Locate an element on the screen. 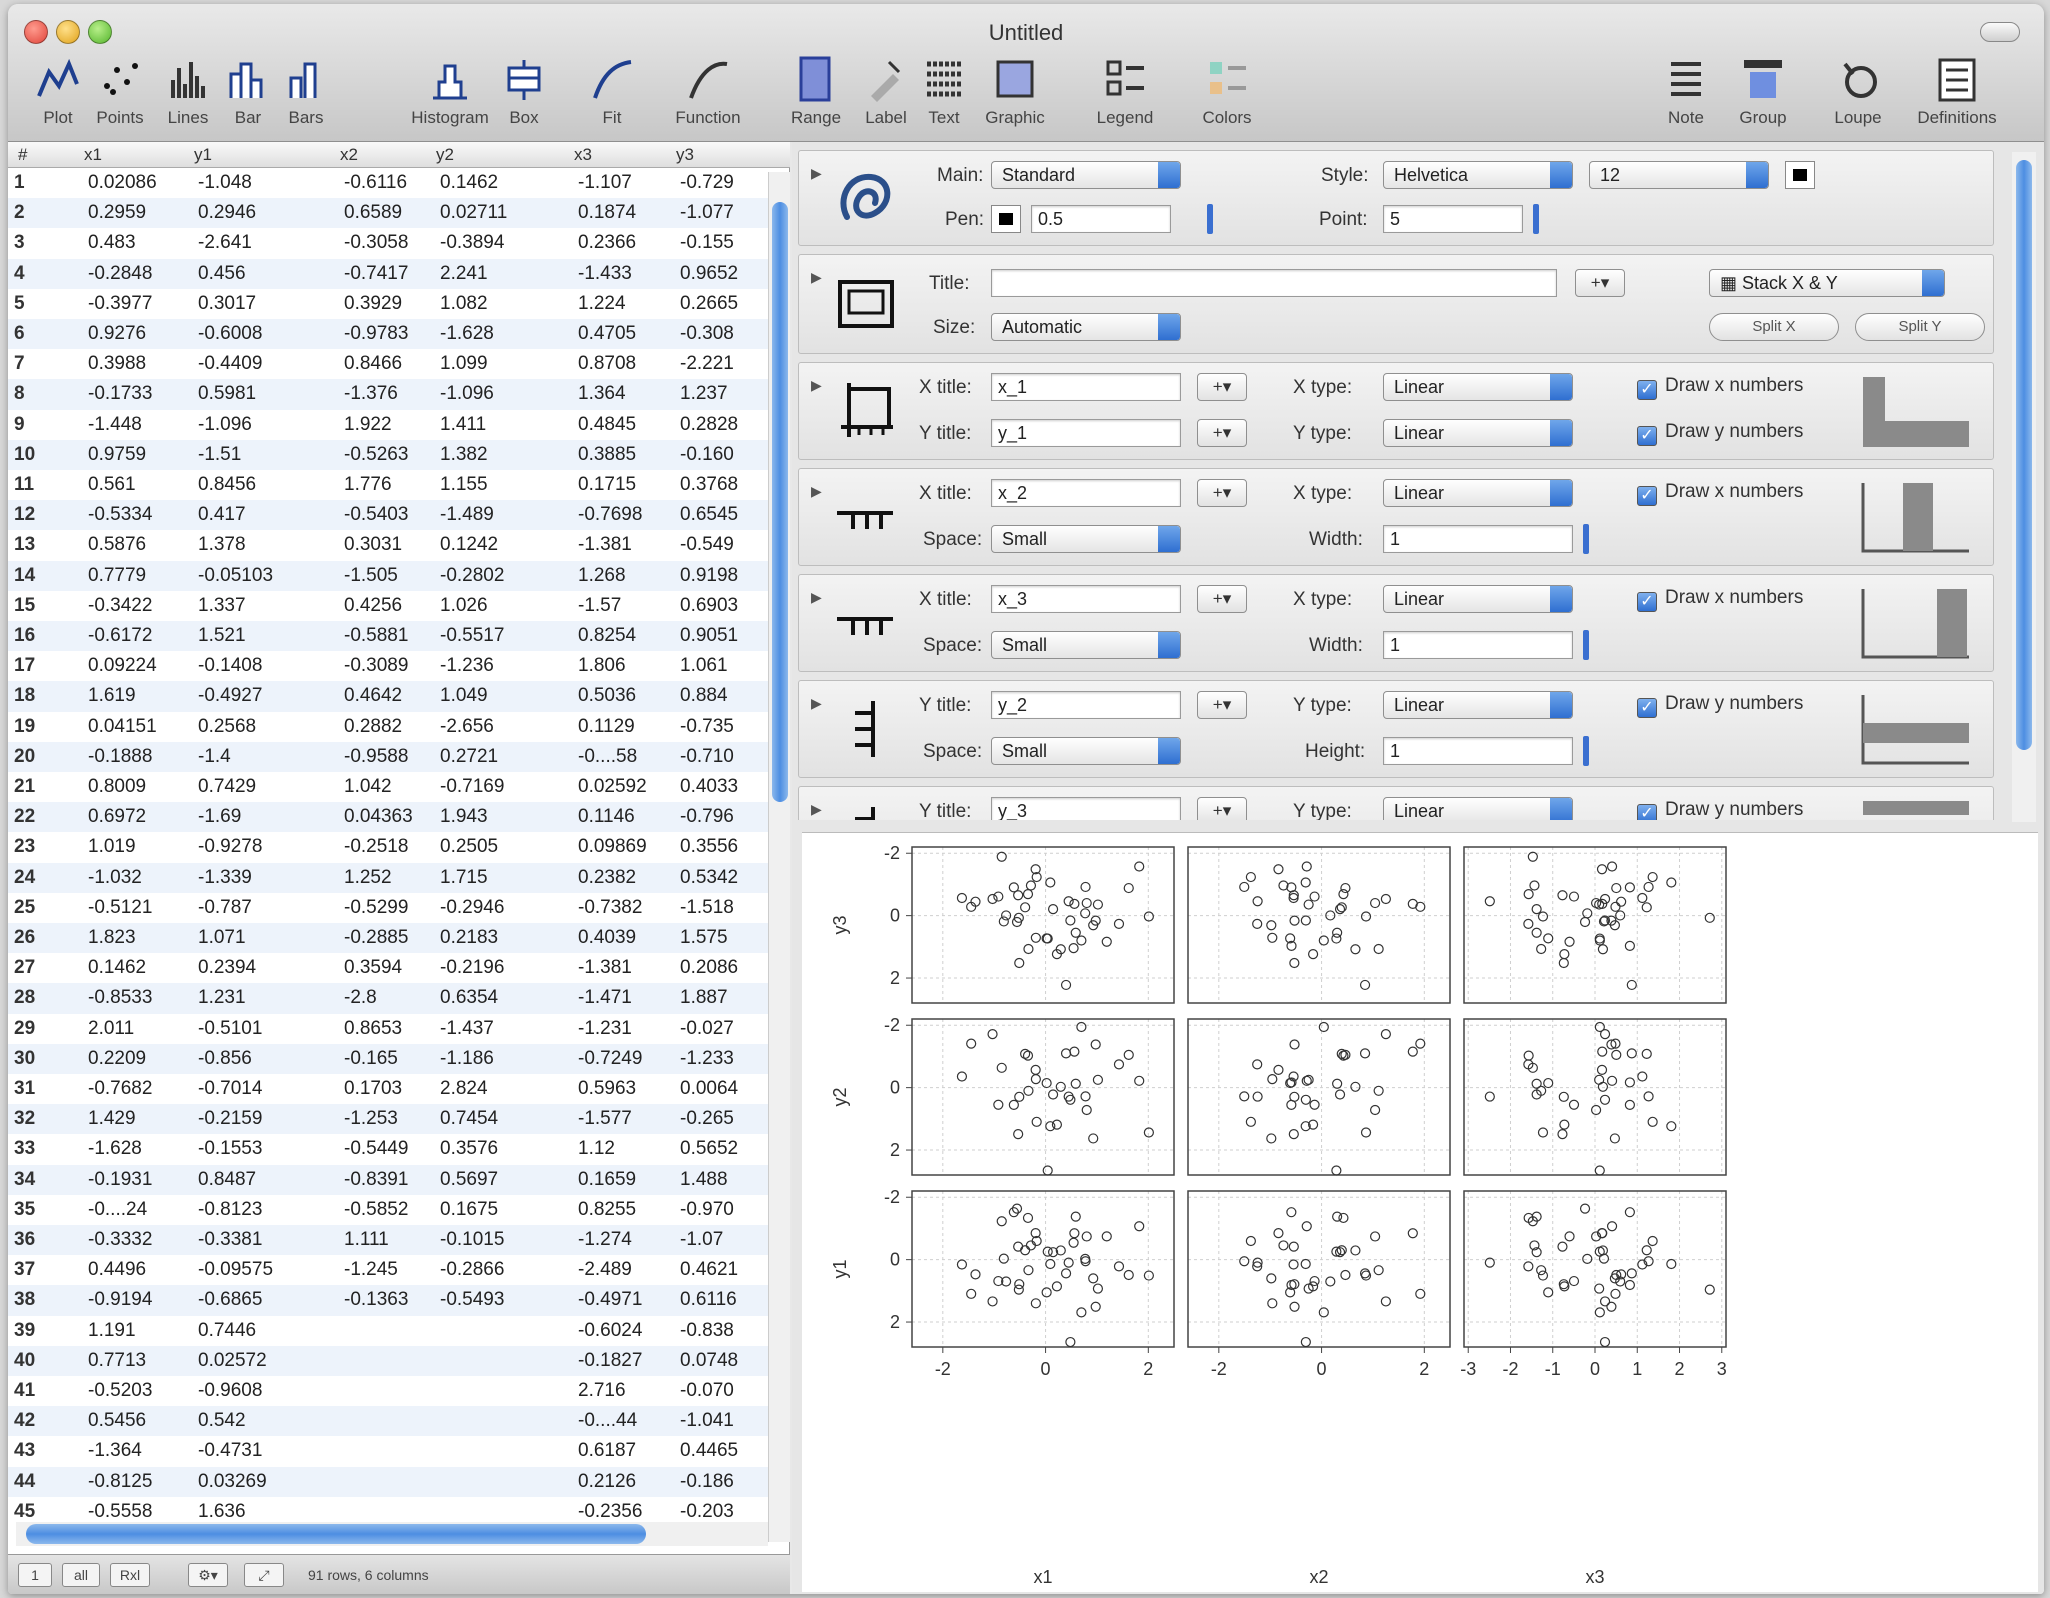 The image size is (2050, 1598). table-cell: -0.09575 is located at coordinates (263, 1270).